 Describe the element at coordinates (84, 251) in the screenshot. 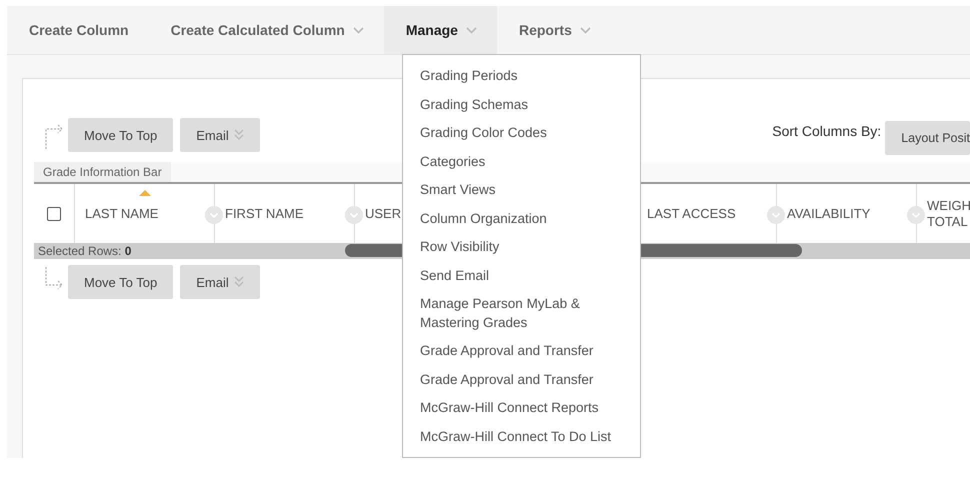

I see `selected-rows-count: Selected Rows: 0` at that location.